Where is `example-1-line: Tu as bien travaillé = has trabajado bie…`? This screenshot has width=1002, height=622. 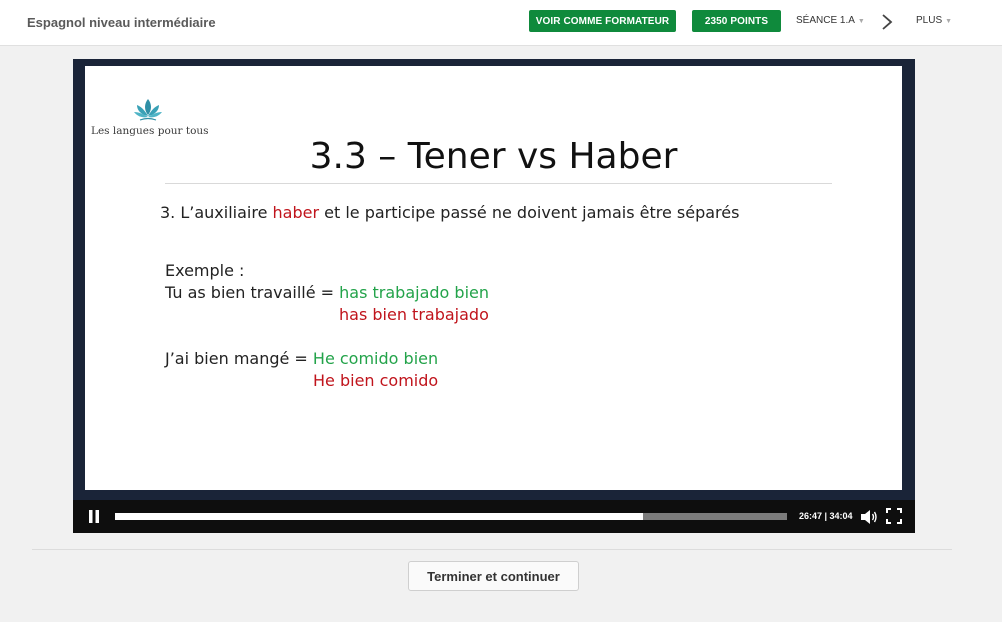
example-1-line: Tu as bien travaillé = has trabajado bie… is located at coordinates (327, 292).